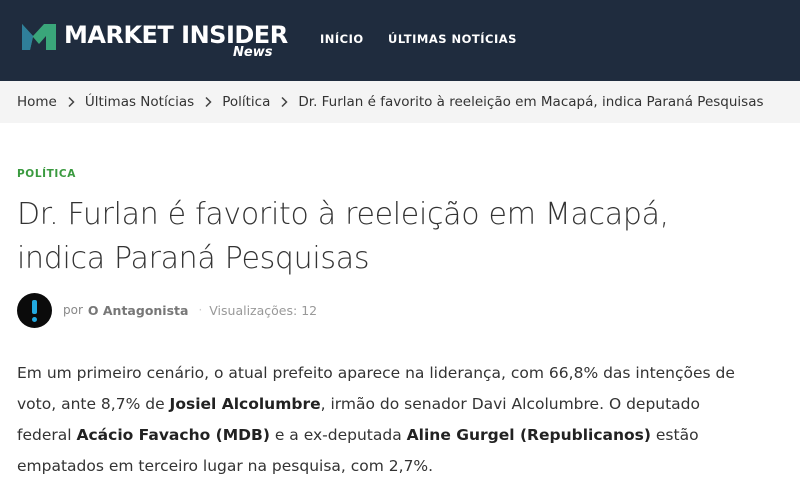 The image size is (800, 482). What do you see at coordinates (34, 319) in the screenshot?
I see `exclamation-dot` at bounding box center [34, 319].